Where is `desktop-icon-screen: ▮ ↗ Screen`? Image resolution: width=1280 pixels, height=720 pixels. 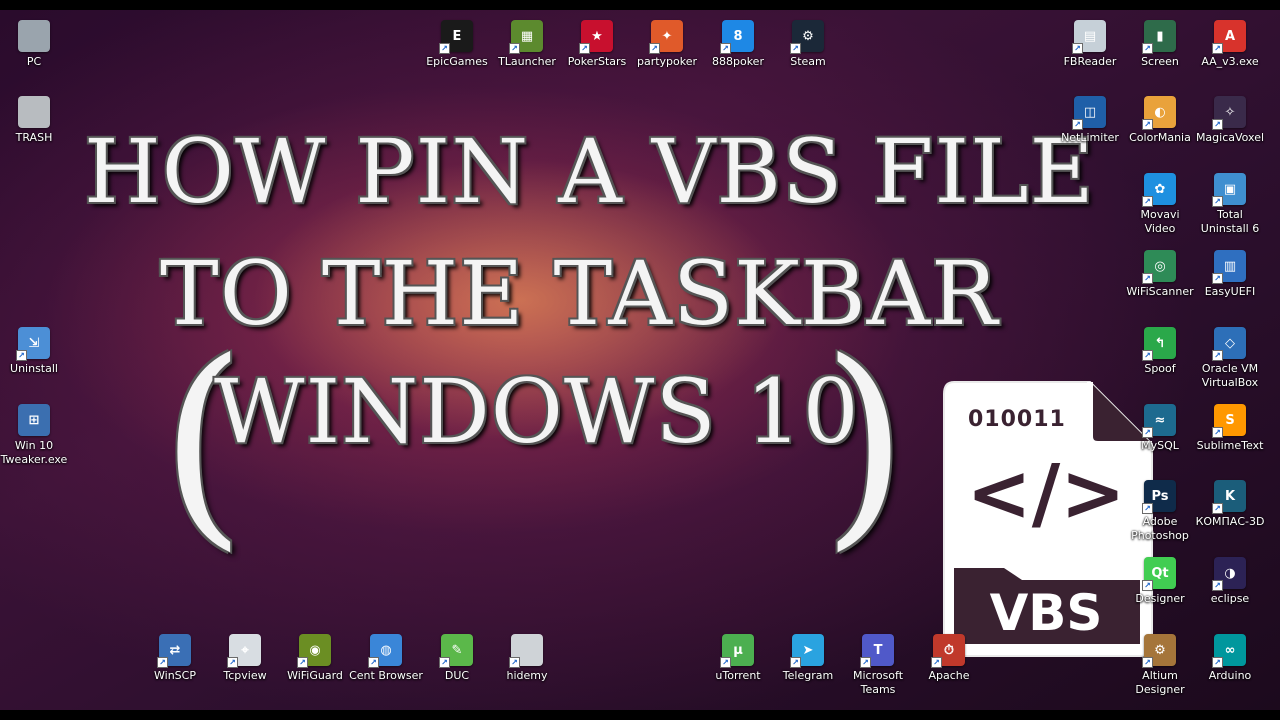 desktop-icon-screen: ▮ ↗ Screen is located at coordinates (1160, 44).